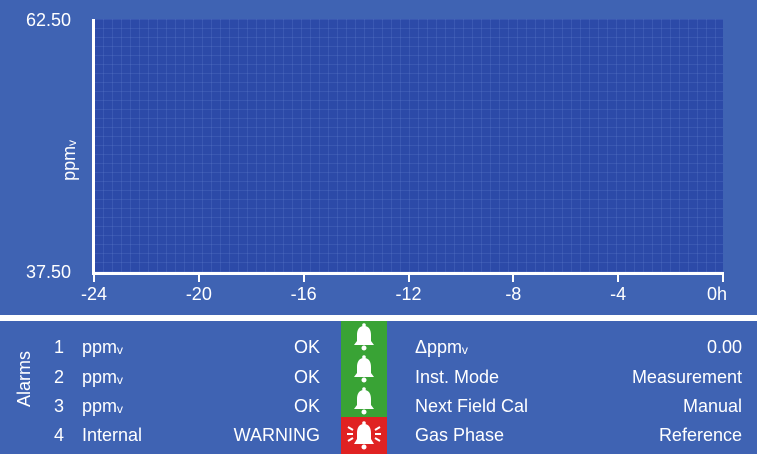  I want to click on info-value-inst-mode: Measurement, so click(686, 377).